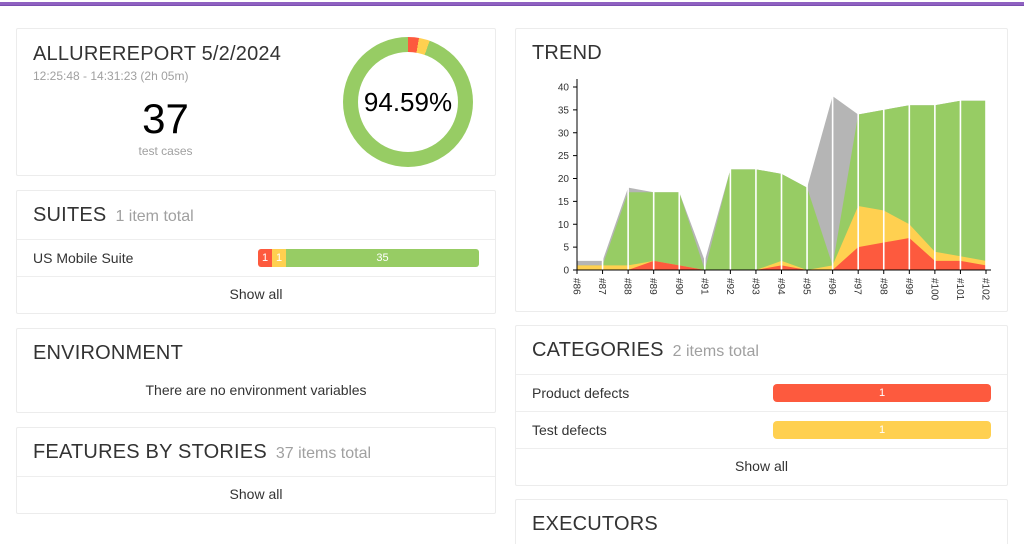 This screenshot has height=544, width=1024. Describe the element at coordinates (564, 179) in the screenshot. I see `svg-text: 20` at that location.